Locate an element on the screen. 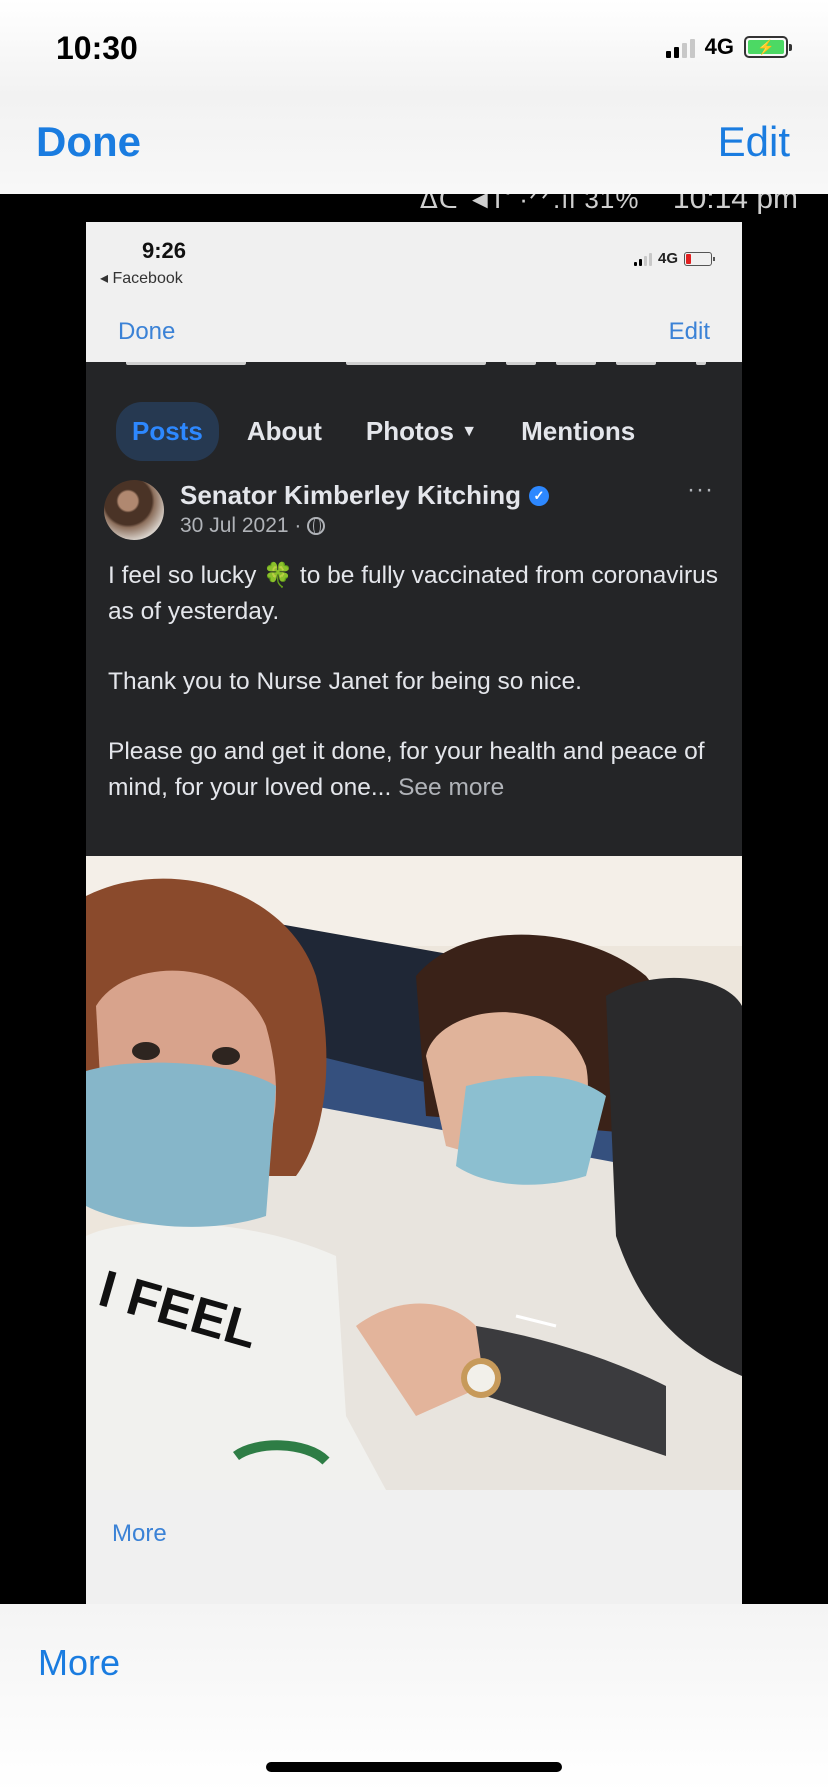  cropped-header-fragment is located at coordinates (414, 365).